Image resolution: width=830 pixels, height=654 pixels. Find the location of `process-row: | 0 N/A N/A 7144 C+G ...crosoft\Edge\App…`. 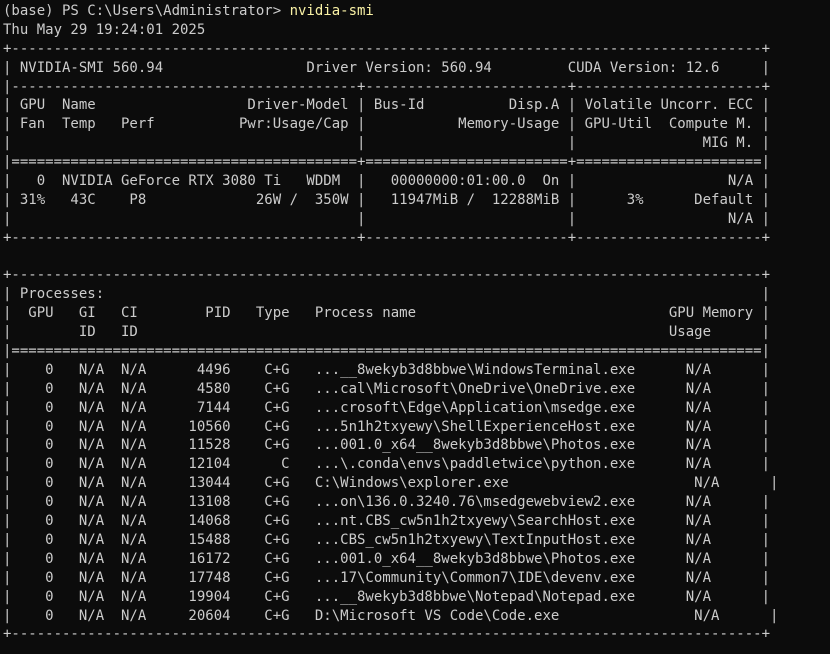

process-row: | 0 N/A N/A 7144 C+G ...crosoft\Edge\App… is located at coordinates (387, 407).